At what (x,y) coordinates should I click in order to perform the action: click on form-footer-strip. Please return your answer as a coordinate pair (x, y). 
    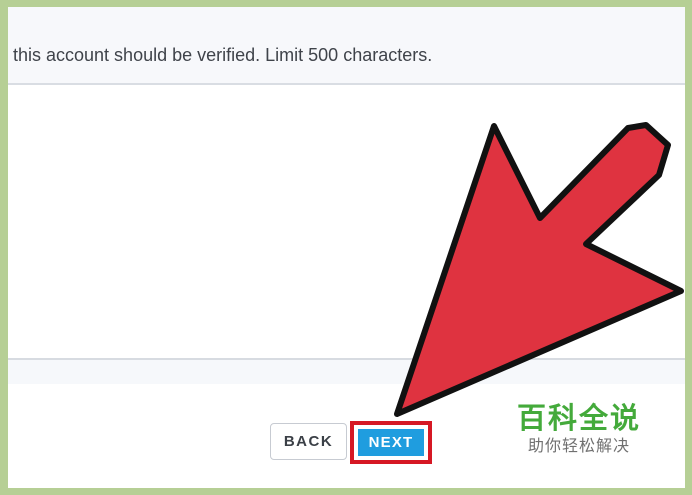
    Looking at the image, I should click on (346, 372).